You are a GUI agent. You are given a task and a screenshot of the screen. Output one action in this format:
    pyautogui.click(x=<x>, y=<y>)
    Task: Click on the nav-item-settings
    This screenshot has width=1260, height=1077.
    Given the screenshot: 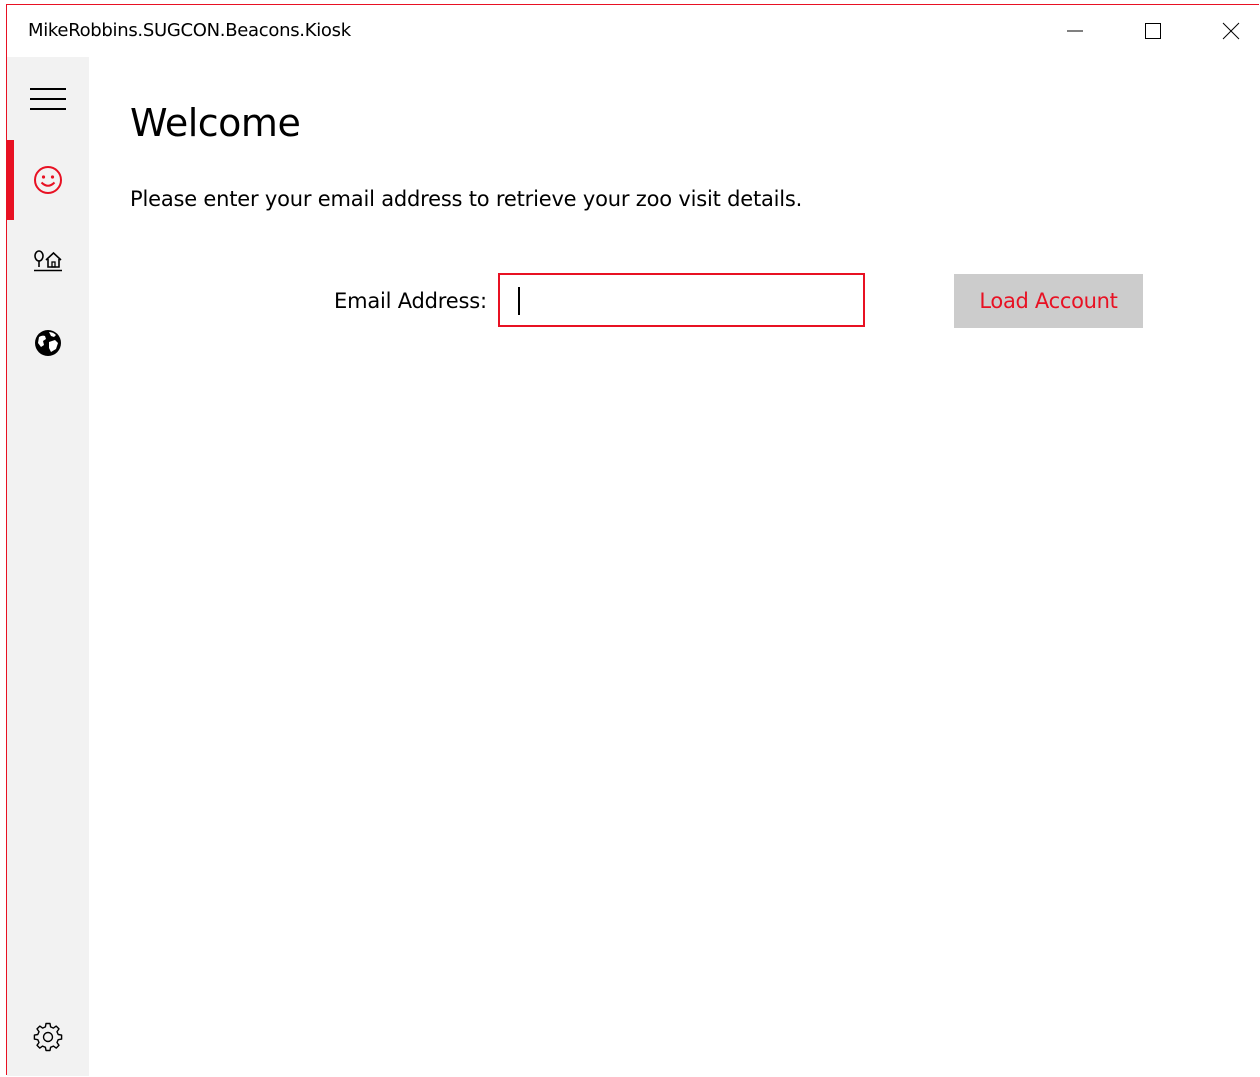 What is the action you would take?
    pyautogui.click(x=48, y=1037)
    